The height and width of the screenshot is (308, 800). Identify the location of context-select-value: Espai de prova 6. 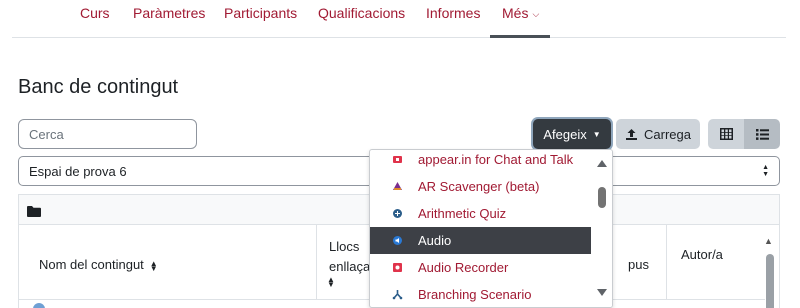
(78, 171).